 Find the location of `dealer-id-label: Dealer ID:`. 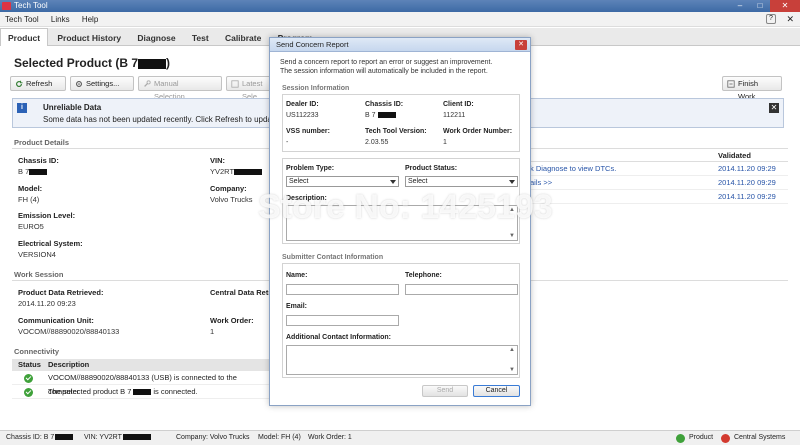

dealer-id-label: Dealer ID: is located at coordinates (302, 104).